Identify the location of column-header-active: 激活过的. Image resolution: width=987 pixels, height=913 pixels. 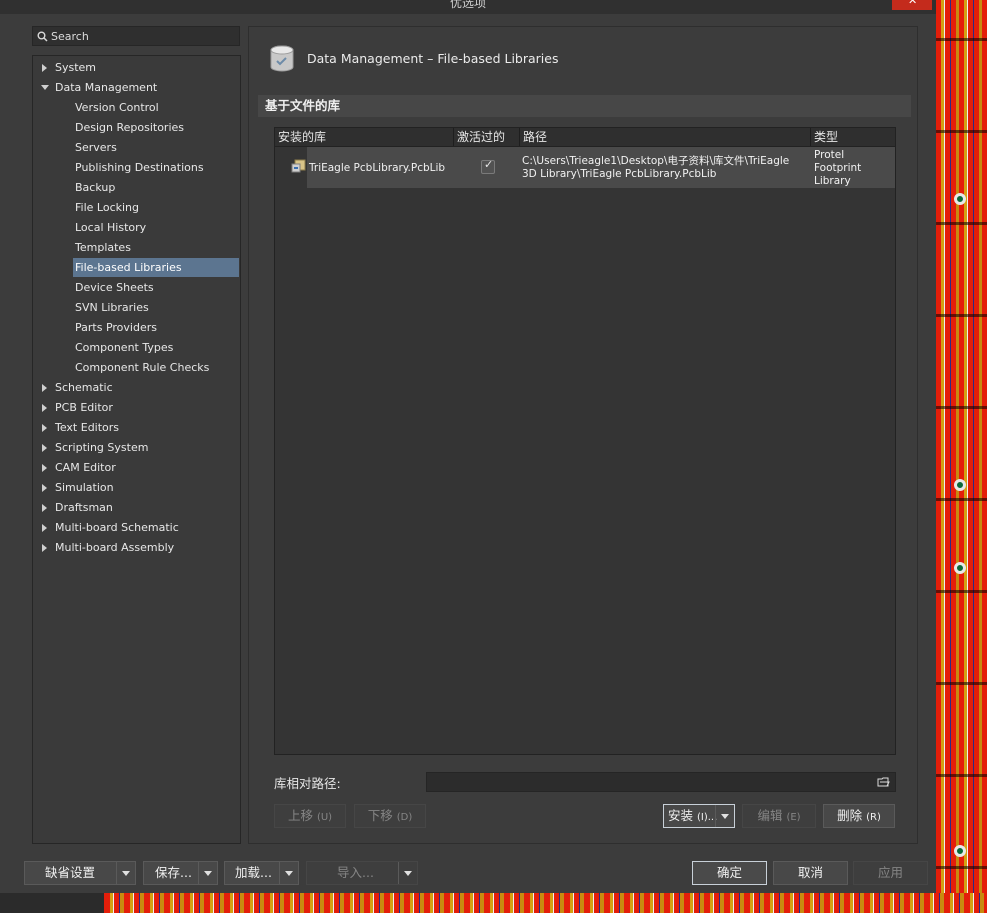
(487, 137).